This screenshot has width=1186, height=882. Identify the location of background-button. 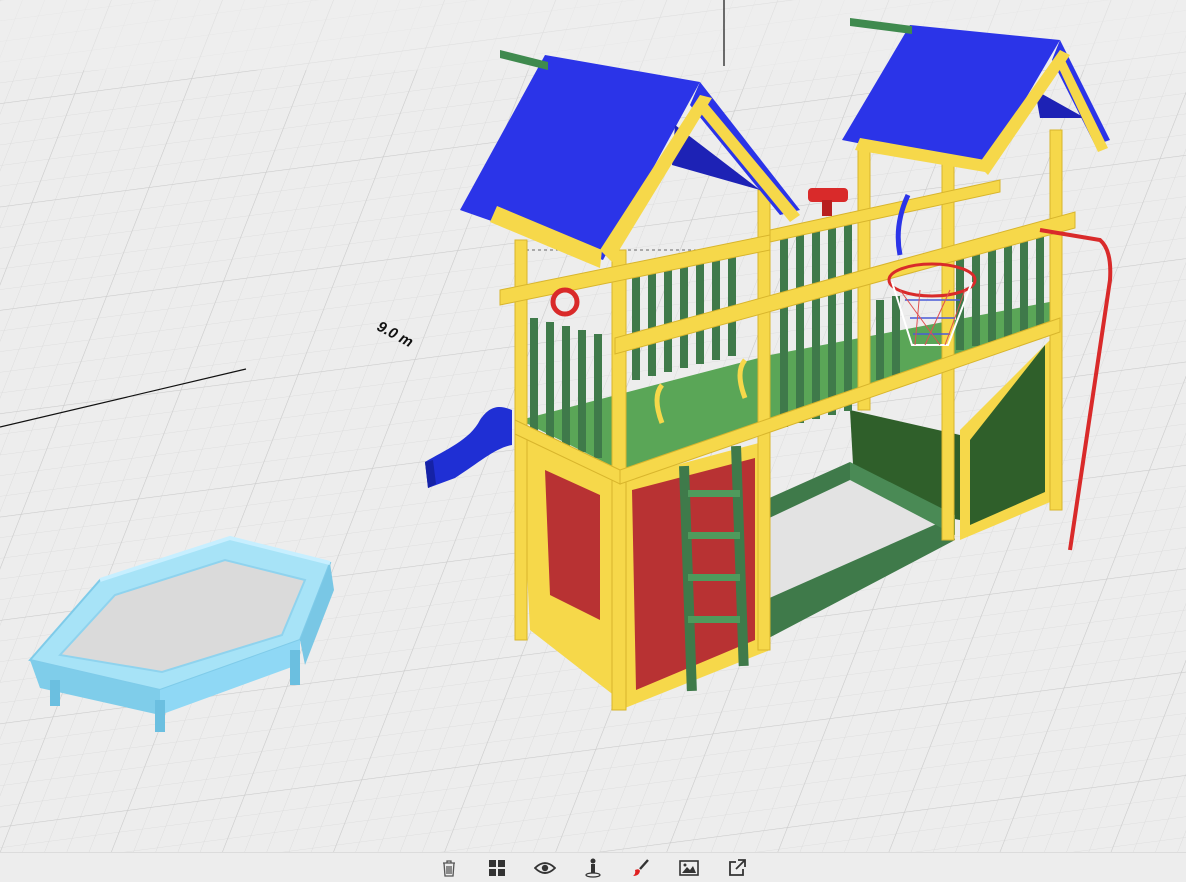
(689, 868).